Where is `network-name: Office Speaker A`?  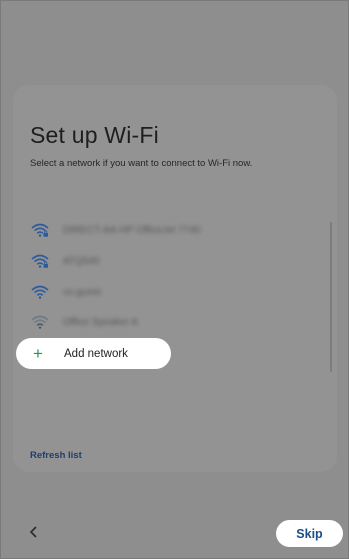
network-name: Office Speaker A is located at coordinates (100, 322).